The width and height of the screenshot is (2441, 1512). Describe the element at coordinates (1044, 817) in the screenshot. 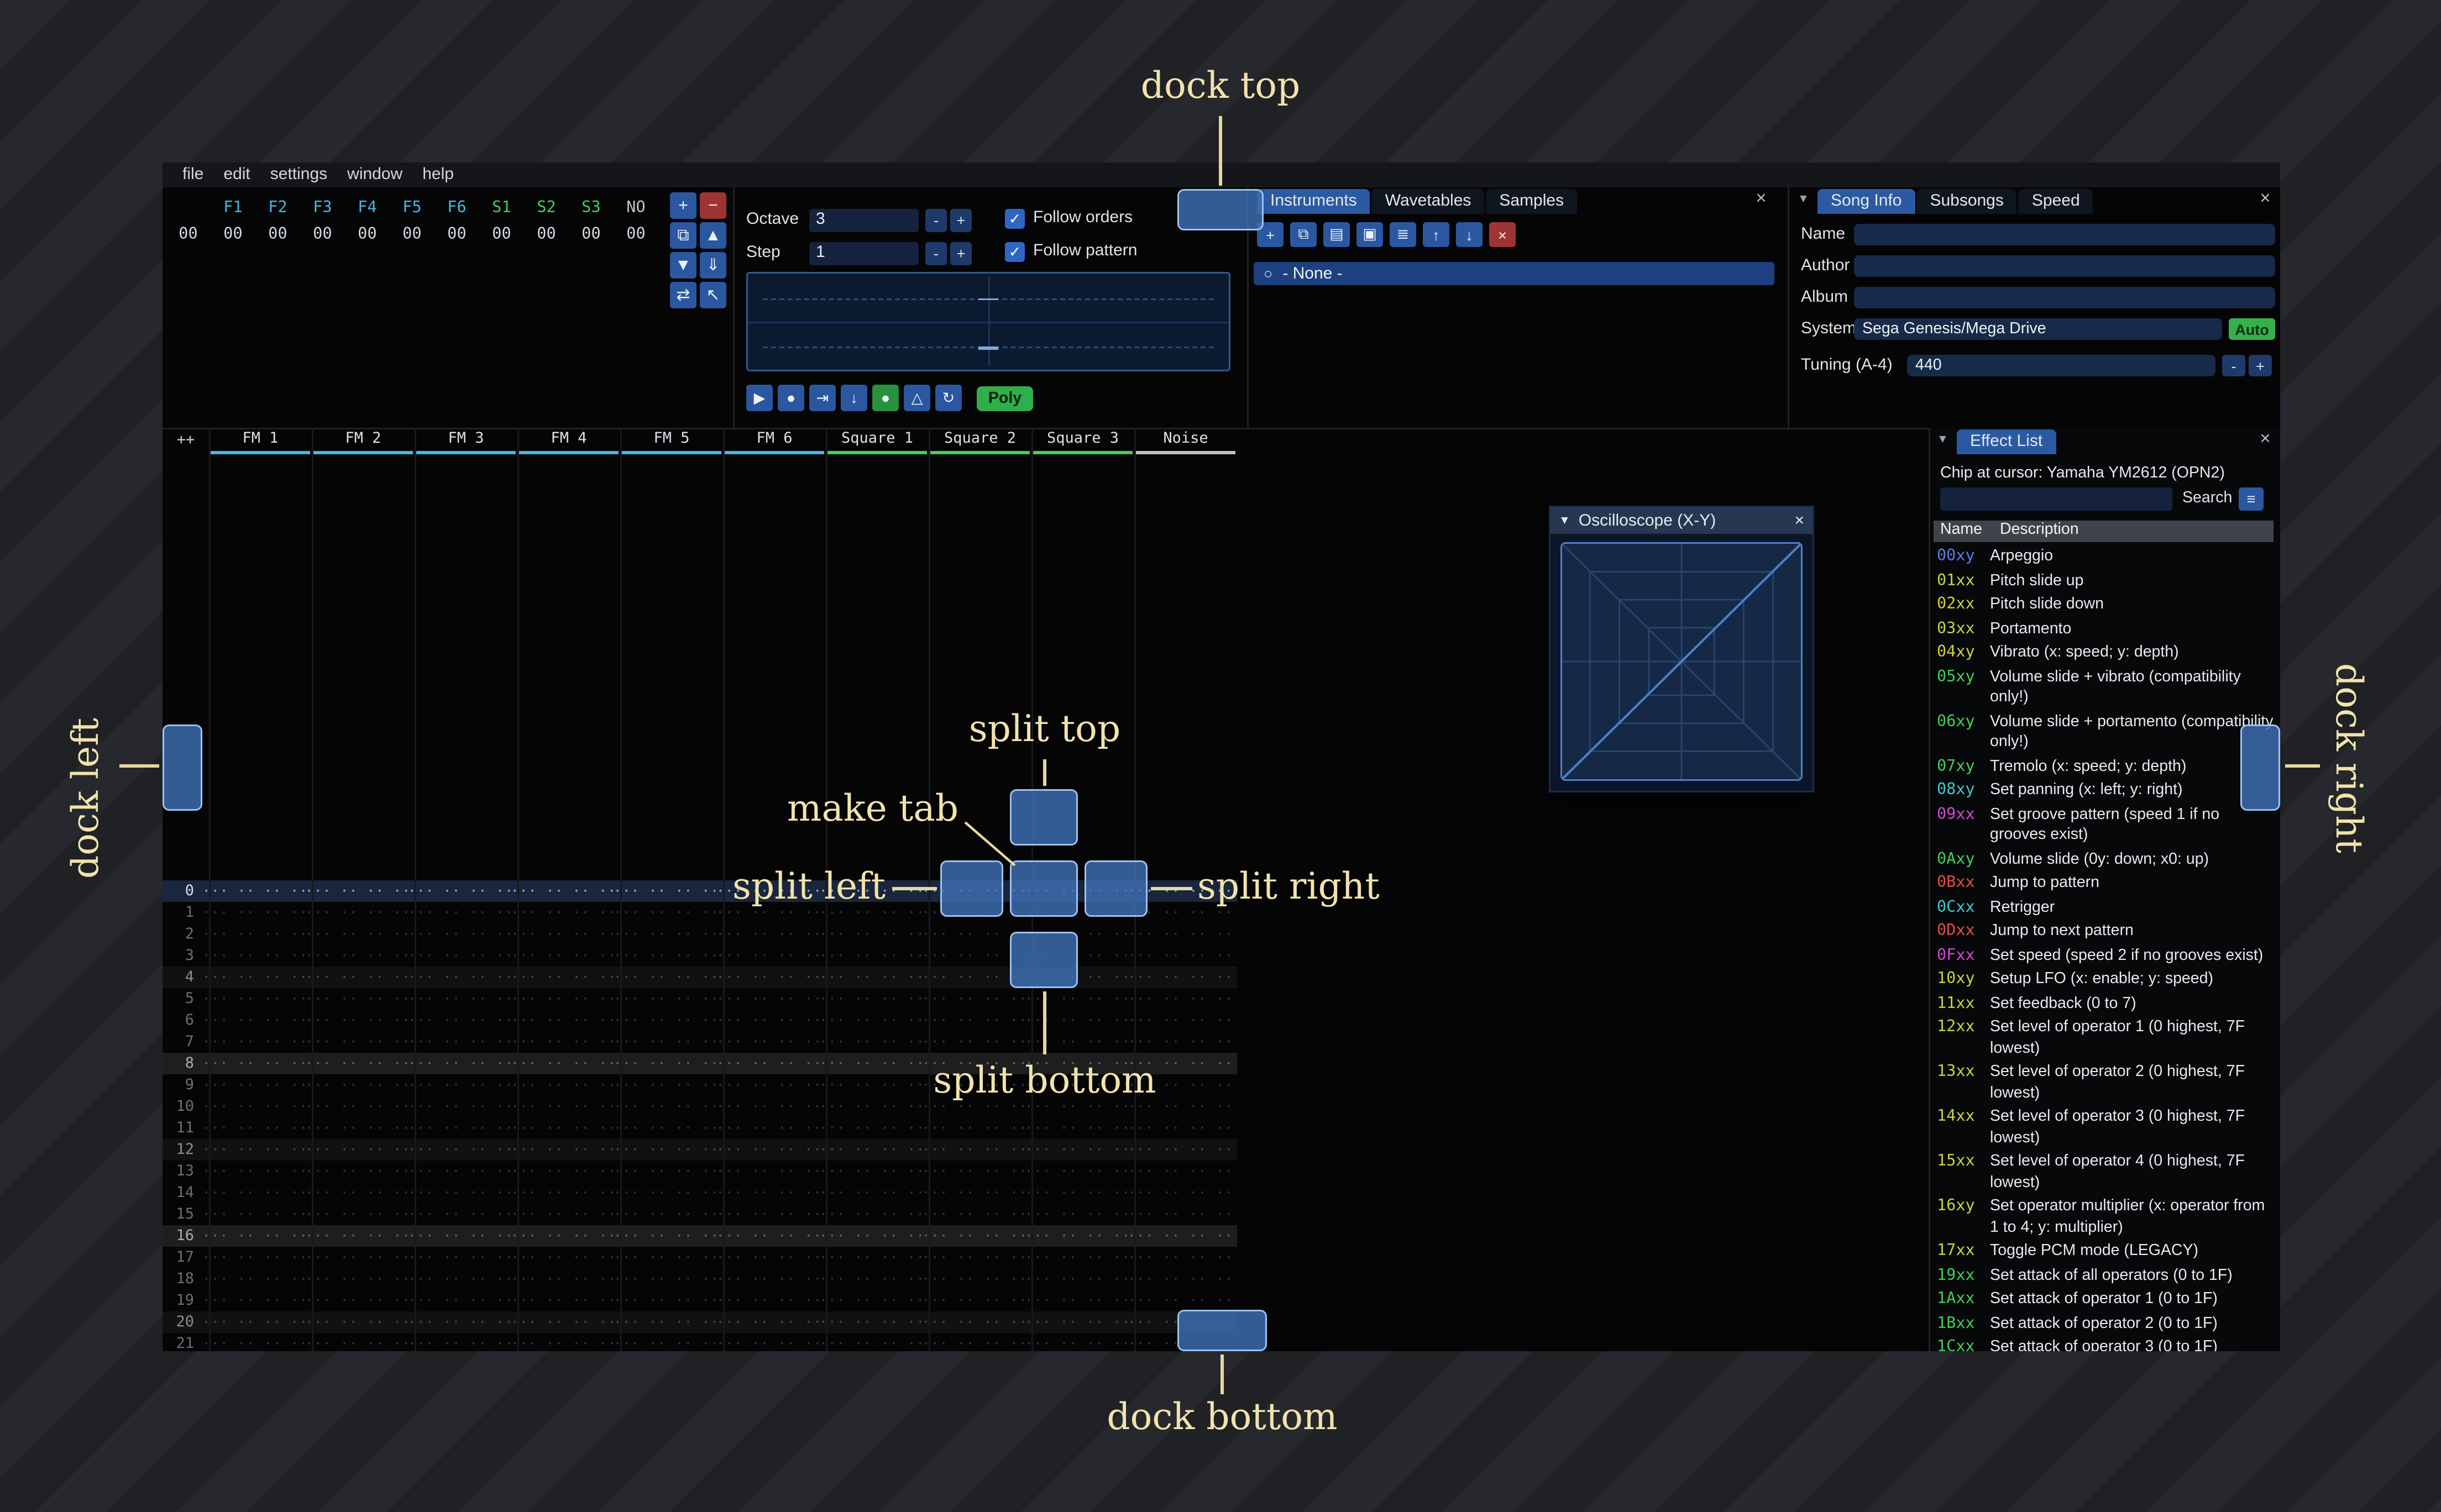

I see `split-top-button` at that location.